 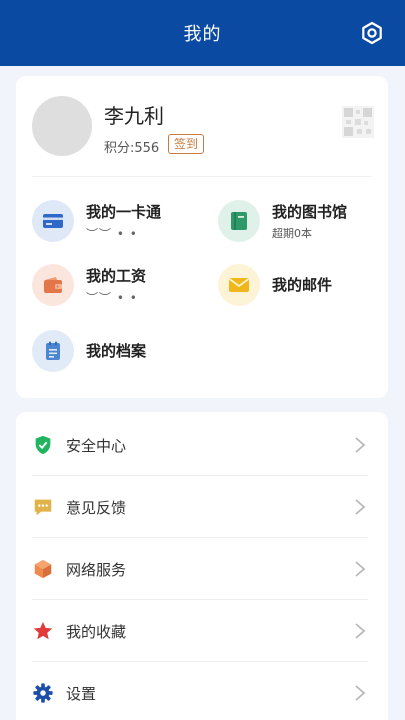 What do you see at coordinates (134, 116) in the screenshot?
I see `user-name: 李九利` at bounding box center [134, 116].